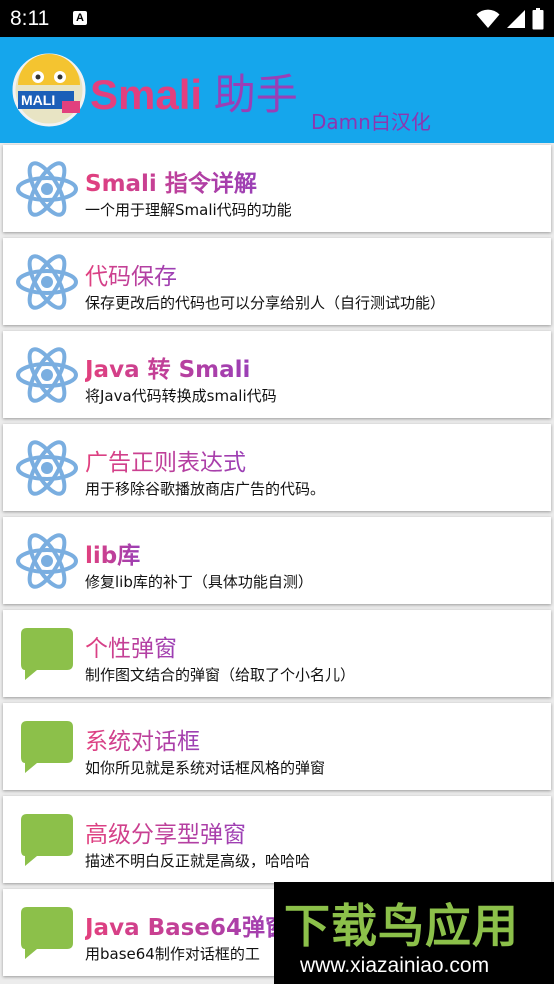 The image size is (554, 984). Describe the element at coordinates (142, 739) in the screenshot. I see `item-title: 系统对话框` at that location.